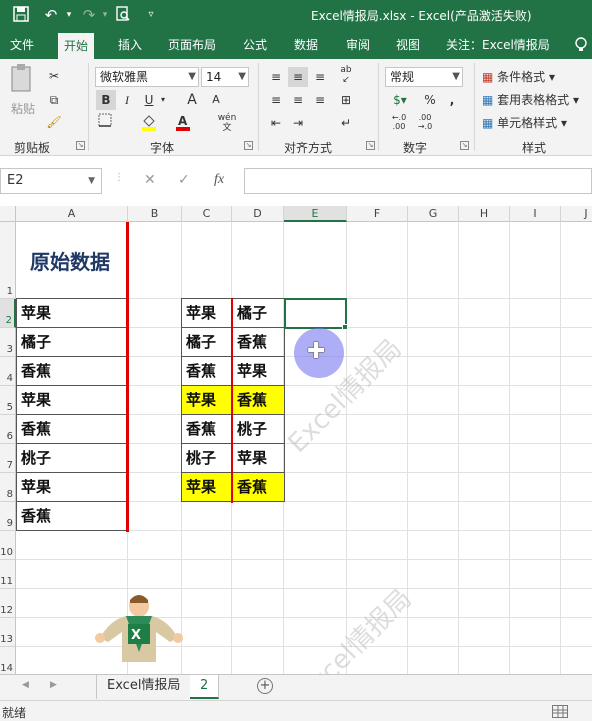  Describe the element at coordinates (258, 313) in the screenshot. I see `cell-d2: 橘子` at that location.